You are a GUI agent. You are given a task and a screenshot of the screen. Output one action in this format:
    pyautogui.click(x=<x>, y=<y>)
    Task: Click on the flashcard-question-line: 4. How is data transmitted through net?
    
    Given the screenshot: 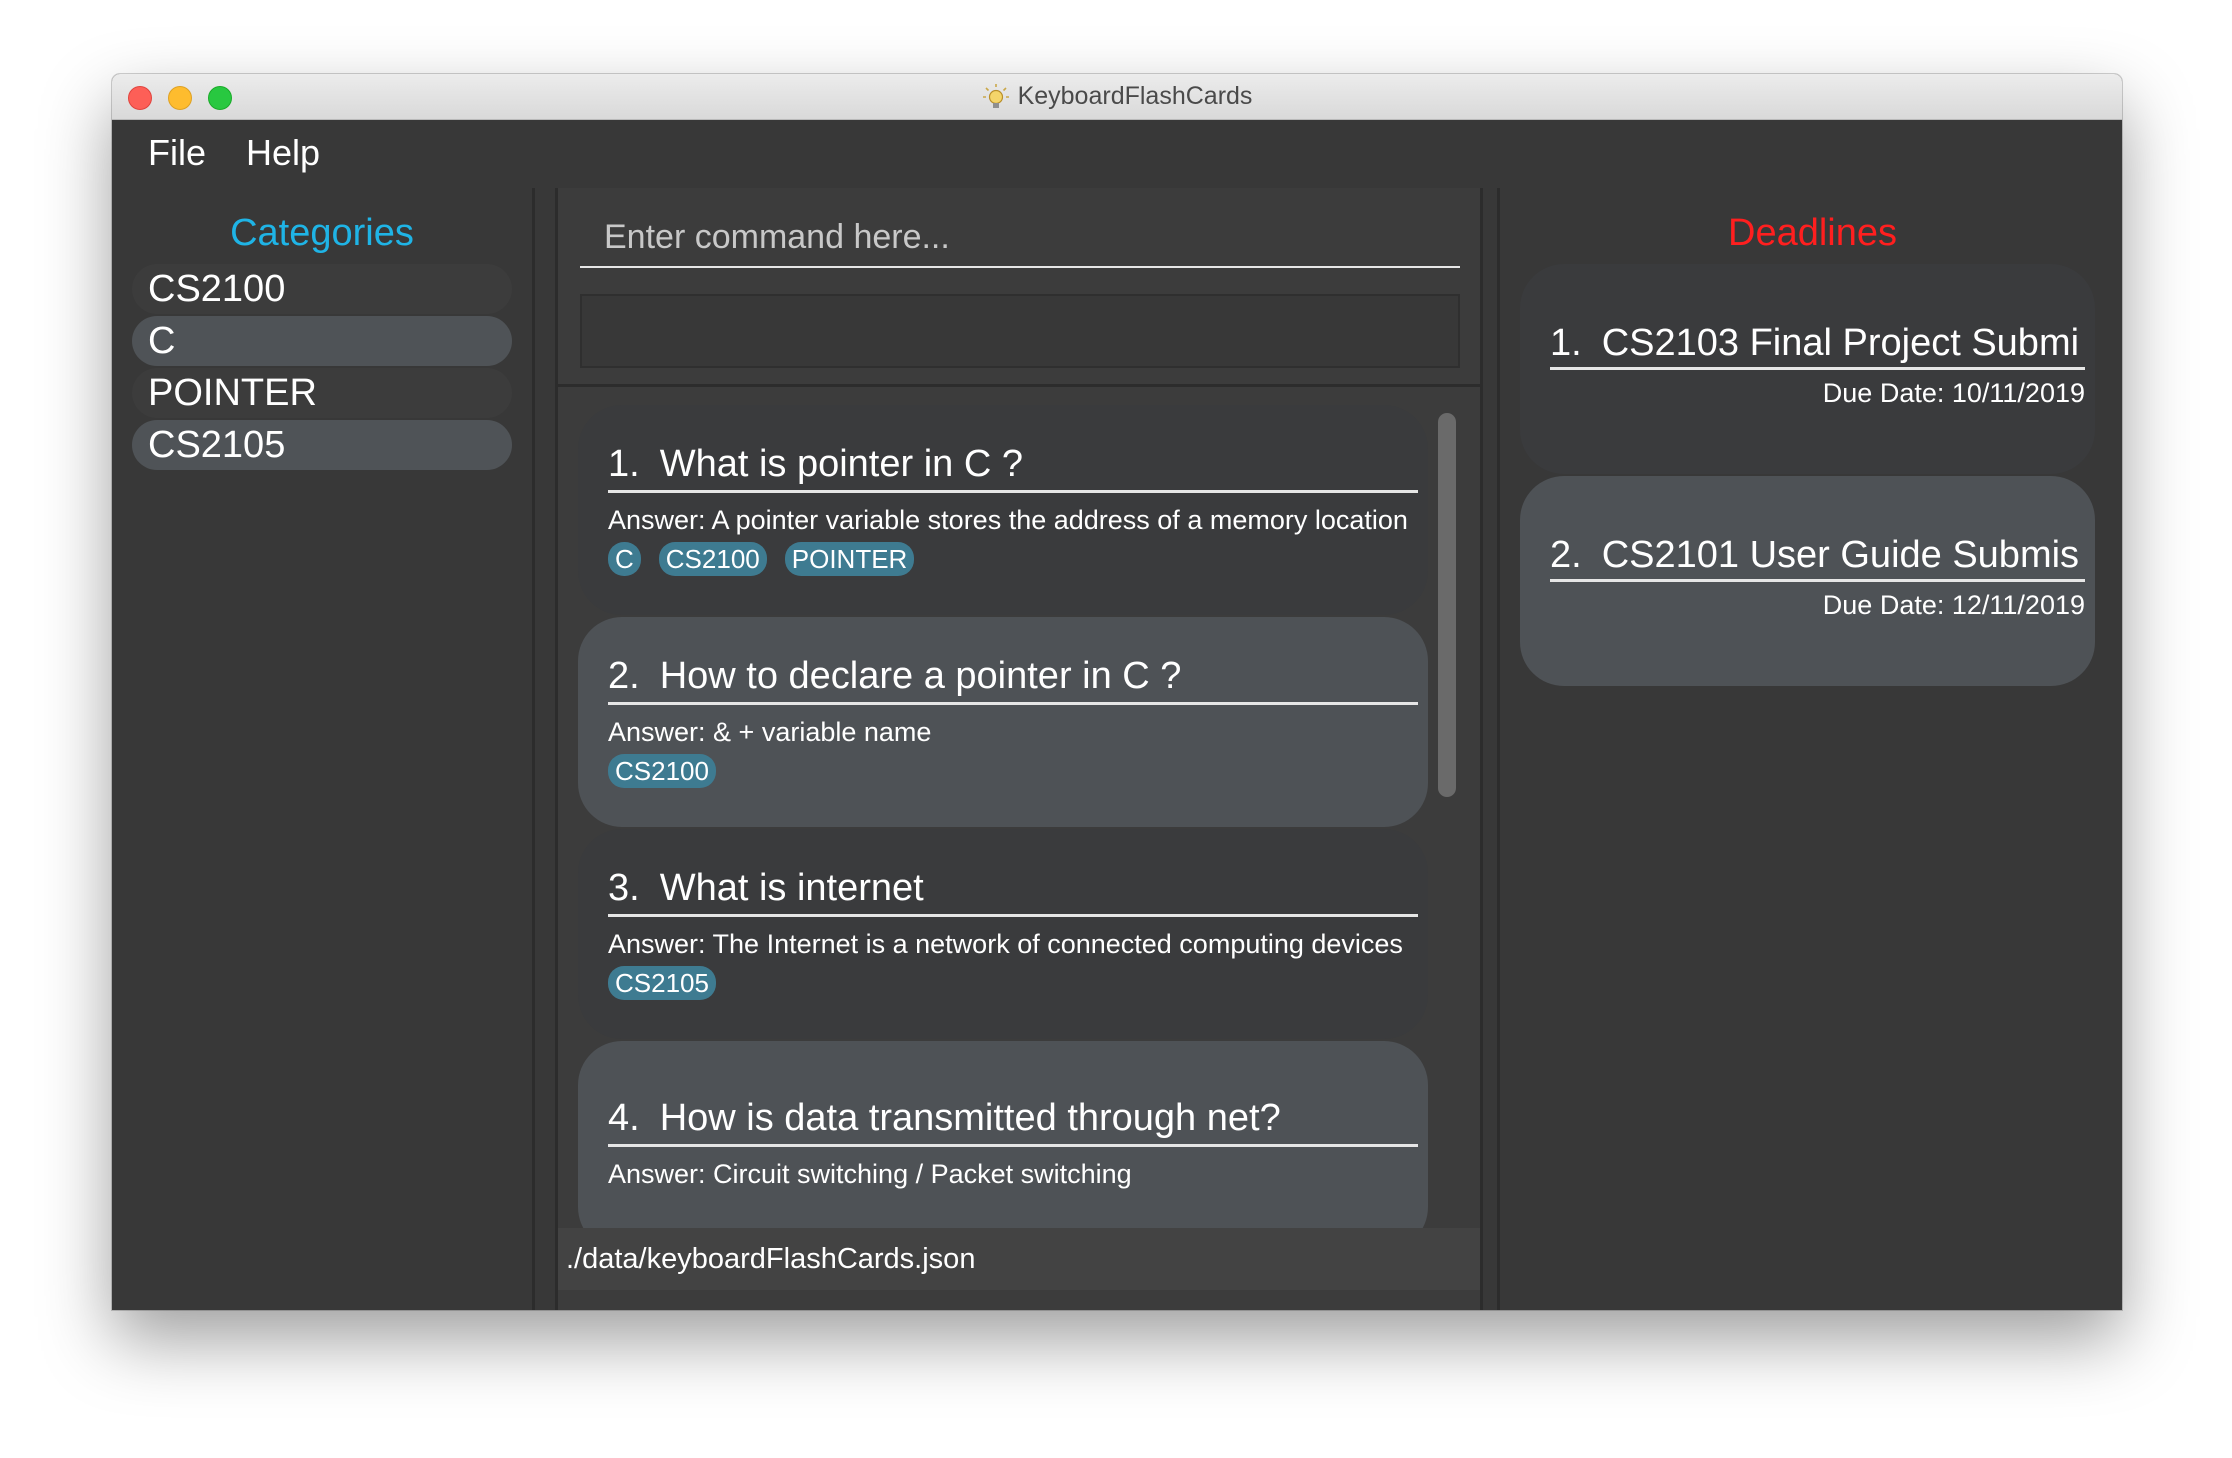 What is the action you would take?
    pyautogui.click(x=1013, y=1122)
    